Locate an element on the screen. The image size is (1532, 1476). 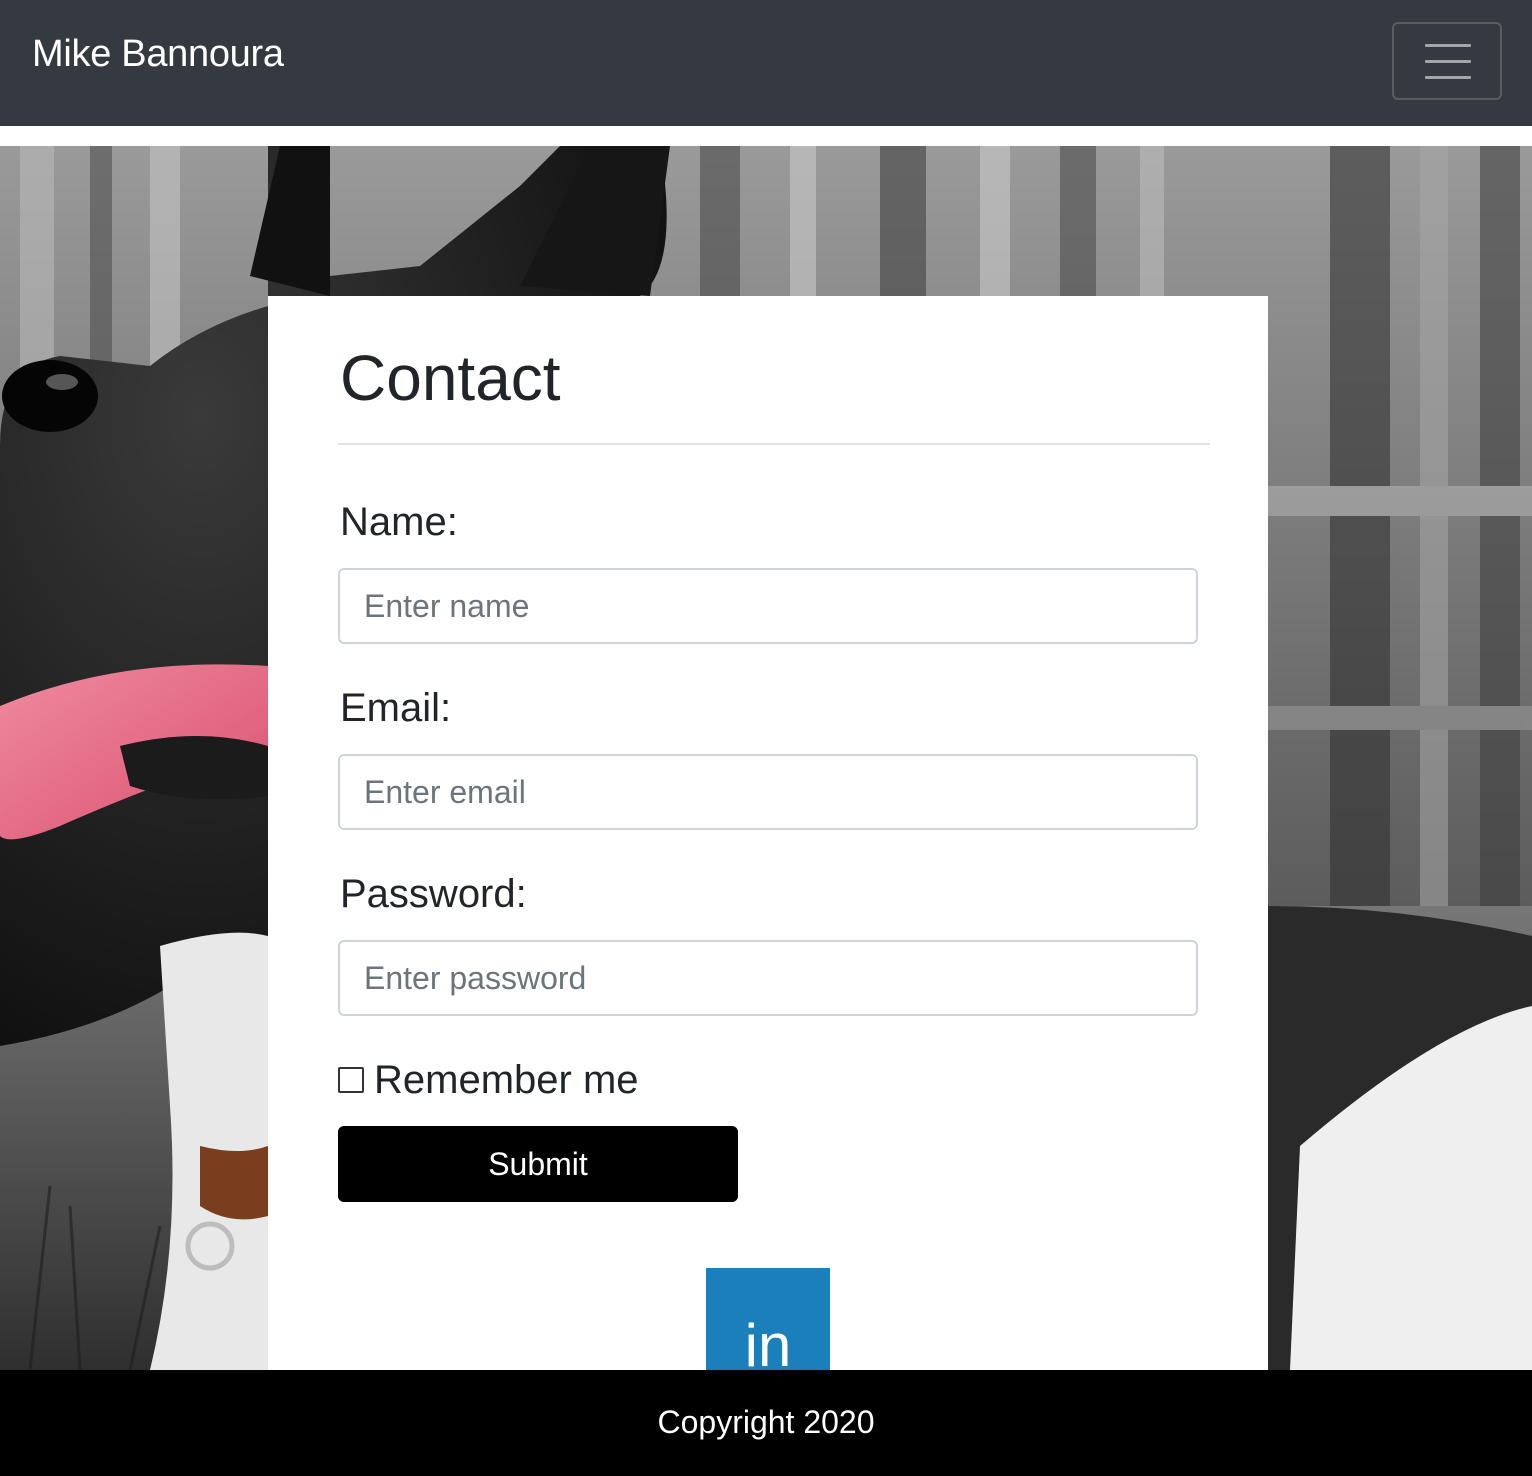
copyright-text: Copyright 2020 is located at coordinates (766, 1422).